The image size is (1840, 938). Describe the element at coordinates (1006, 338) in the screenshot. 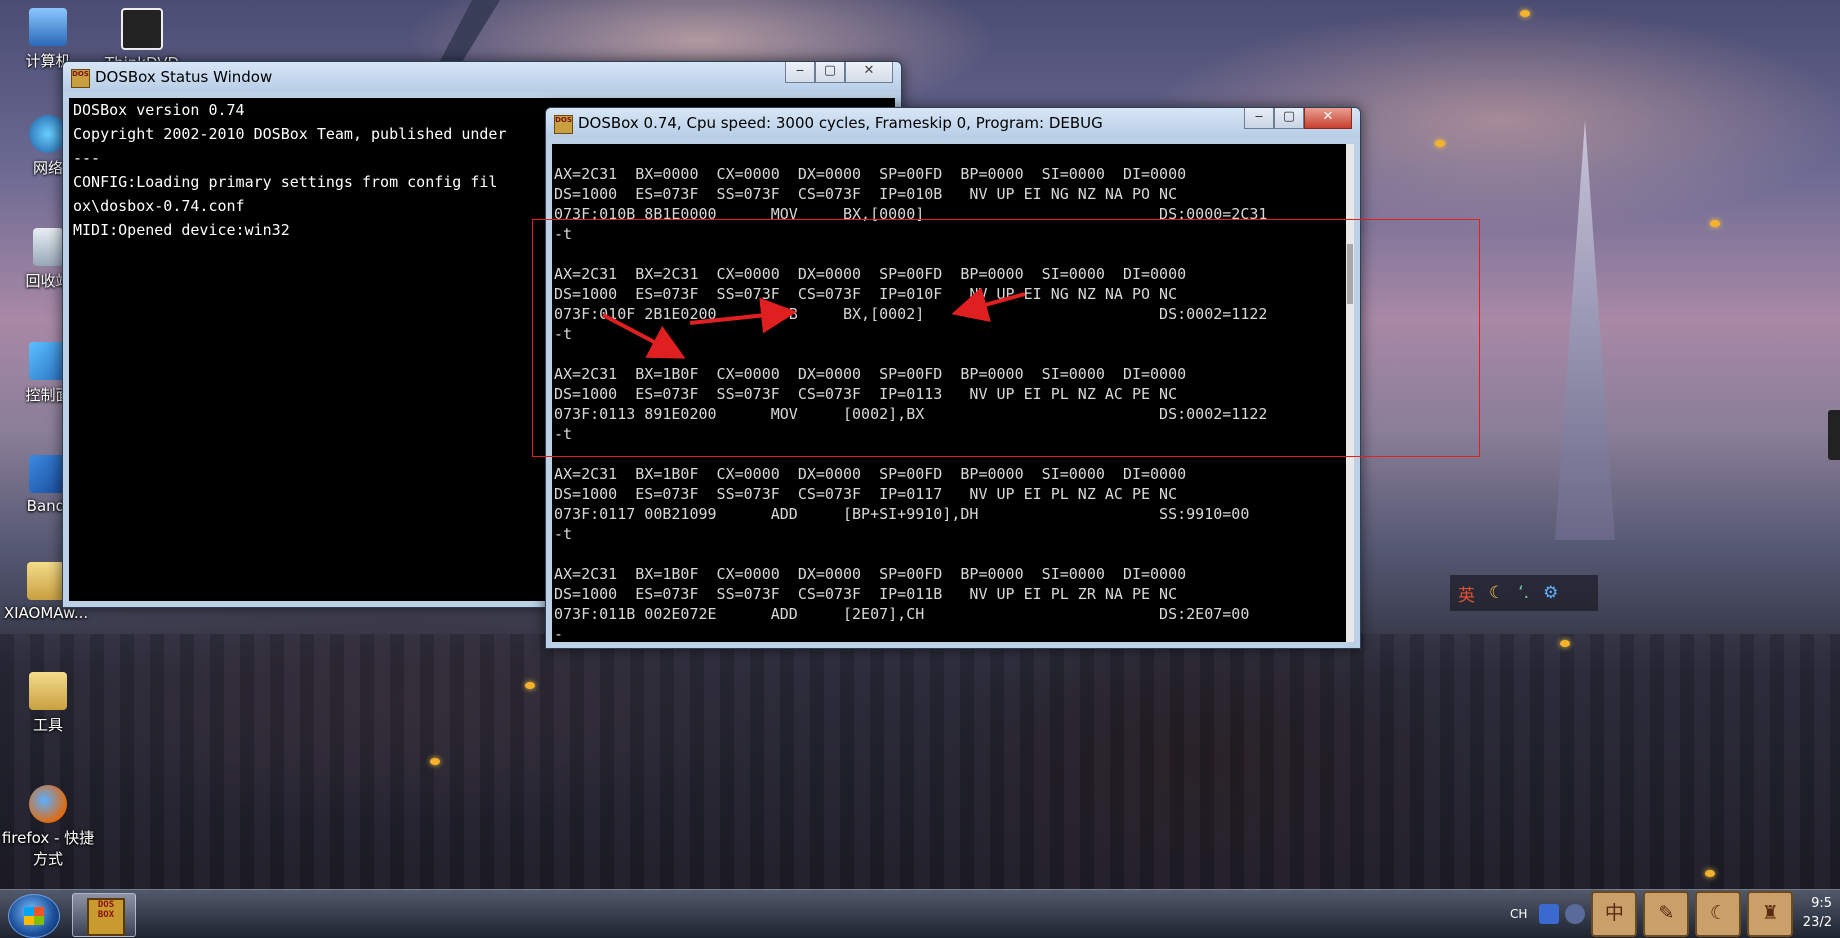

I see `annotation-box` at that location.